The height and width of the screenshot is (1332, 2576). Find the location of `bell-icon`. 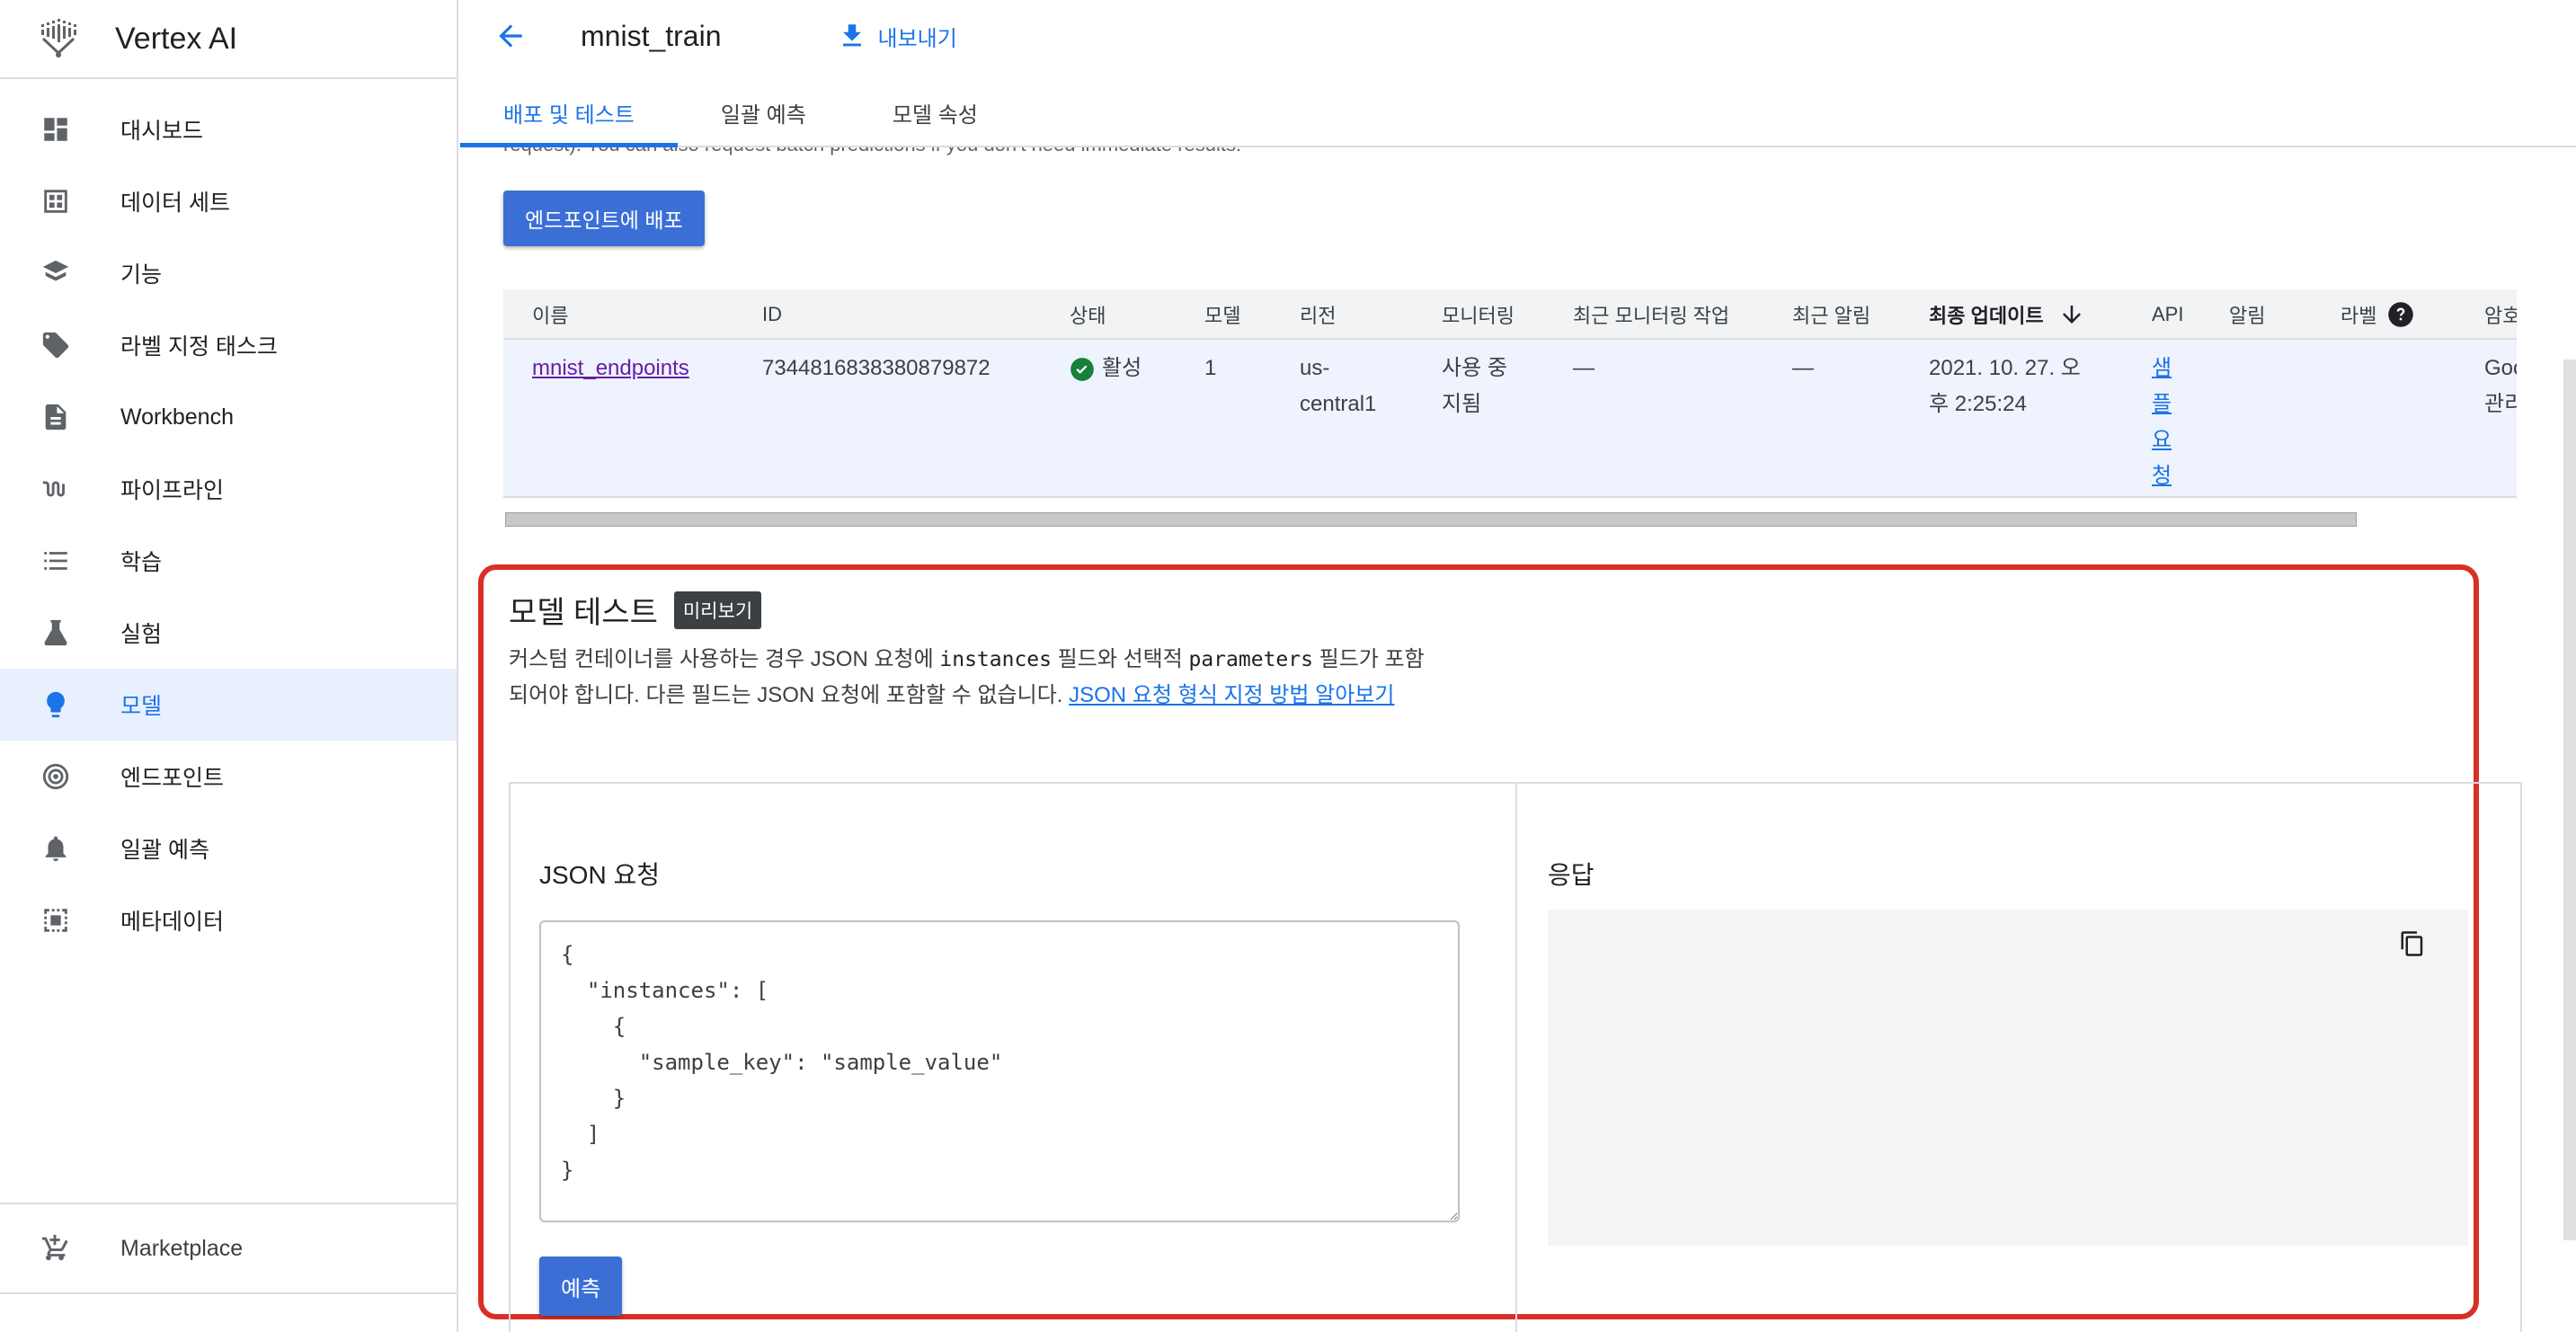

bell-icon is located at coordinates (56, 848).